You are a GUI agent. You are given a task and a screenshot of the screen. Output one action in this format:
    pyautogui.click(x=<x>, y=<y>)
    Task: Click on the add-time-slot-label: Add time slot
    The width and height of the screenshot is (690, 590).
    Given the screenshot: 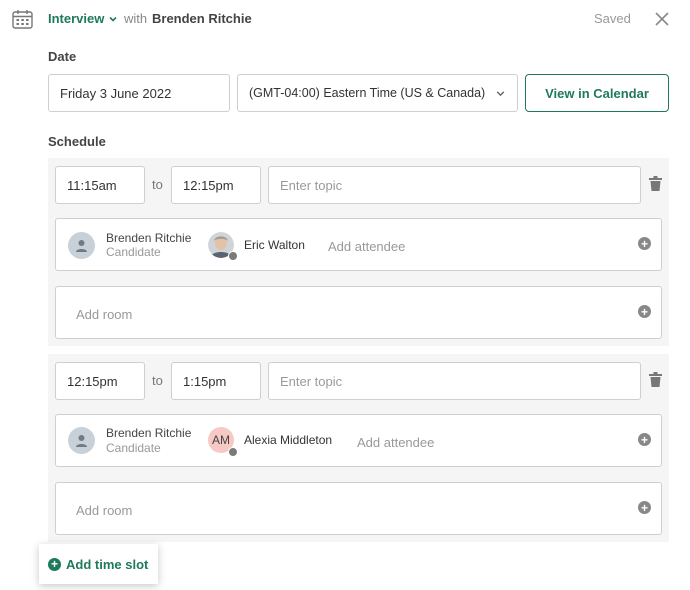 What is the action you would take?
    pyautogui.click(x=107, y=564)
    